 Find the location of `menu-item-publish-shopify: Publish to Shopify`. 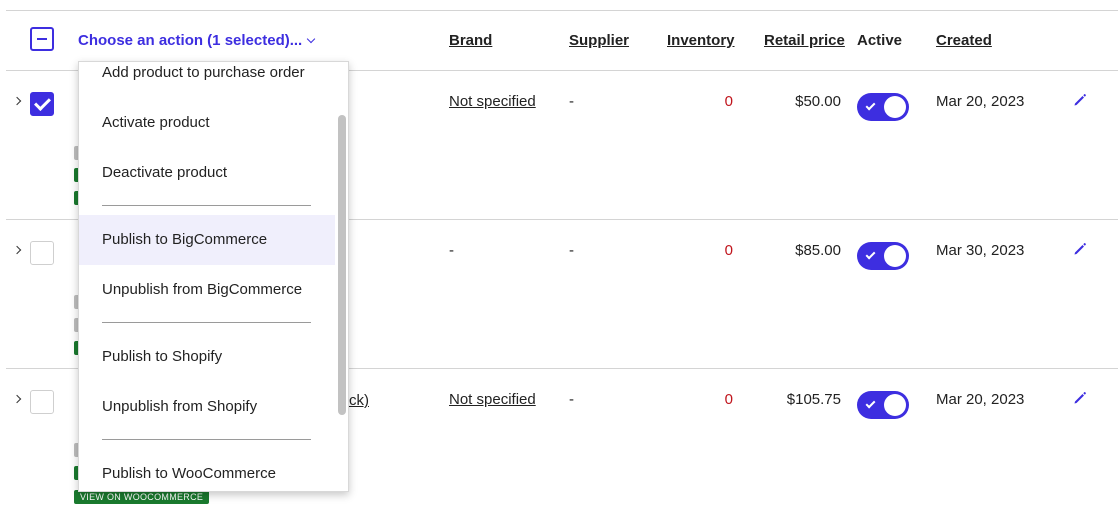

menu-item-publish-shopify: Publish to Shopify is located at coordinates (207, 357).